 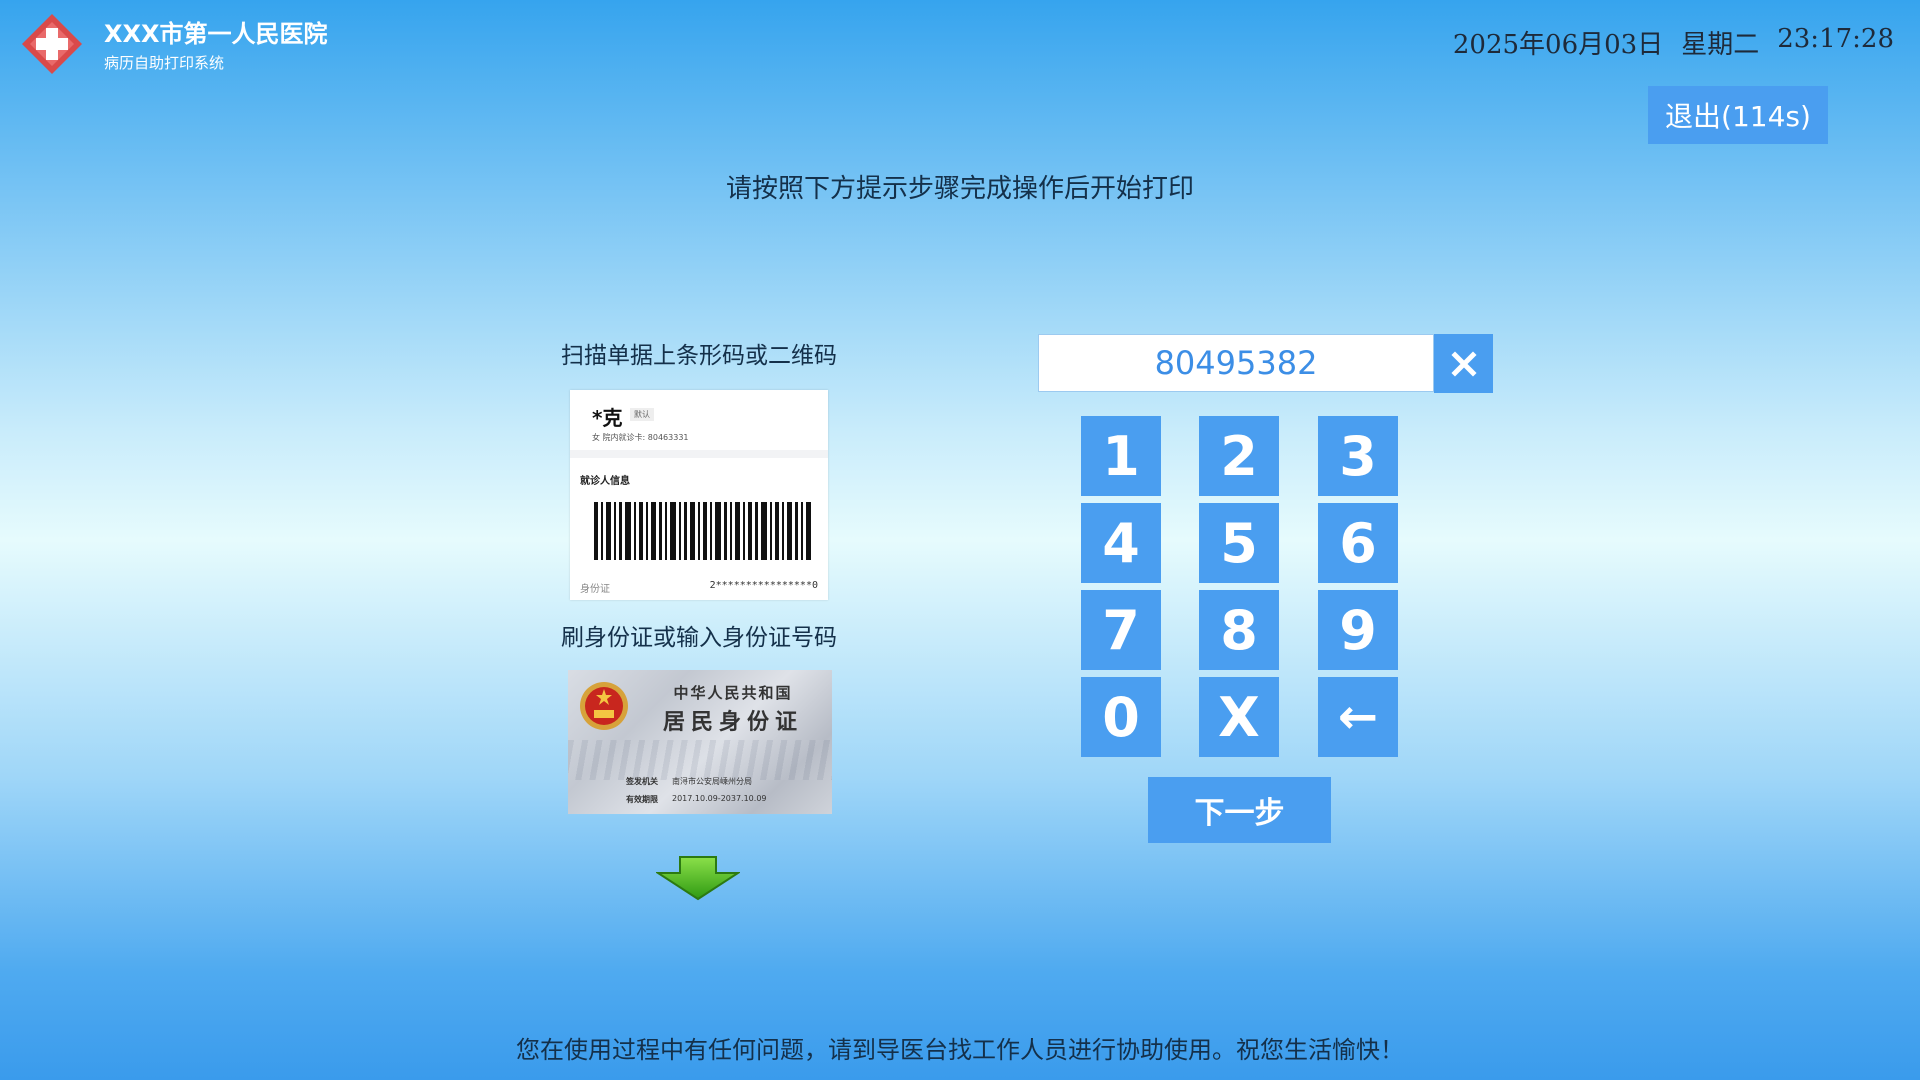 I want to click on clear-input-button, so click(x=1463, y=363).